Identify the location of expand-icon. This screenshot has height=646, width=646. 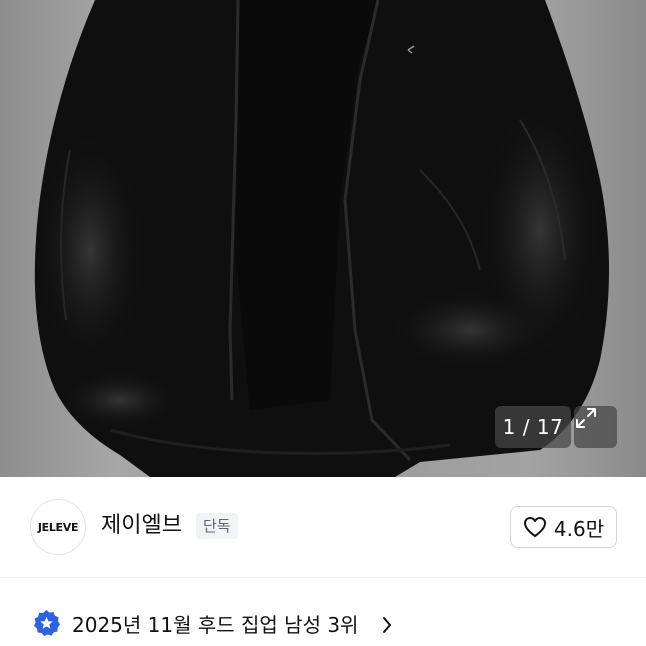
(586, 418).